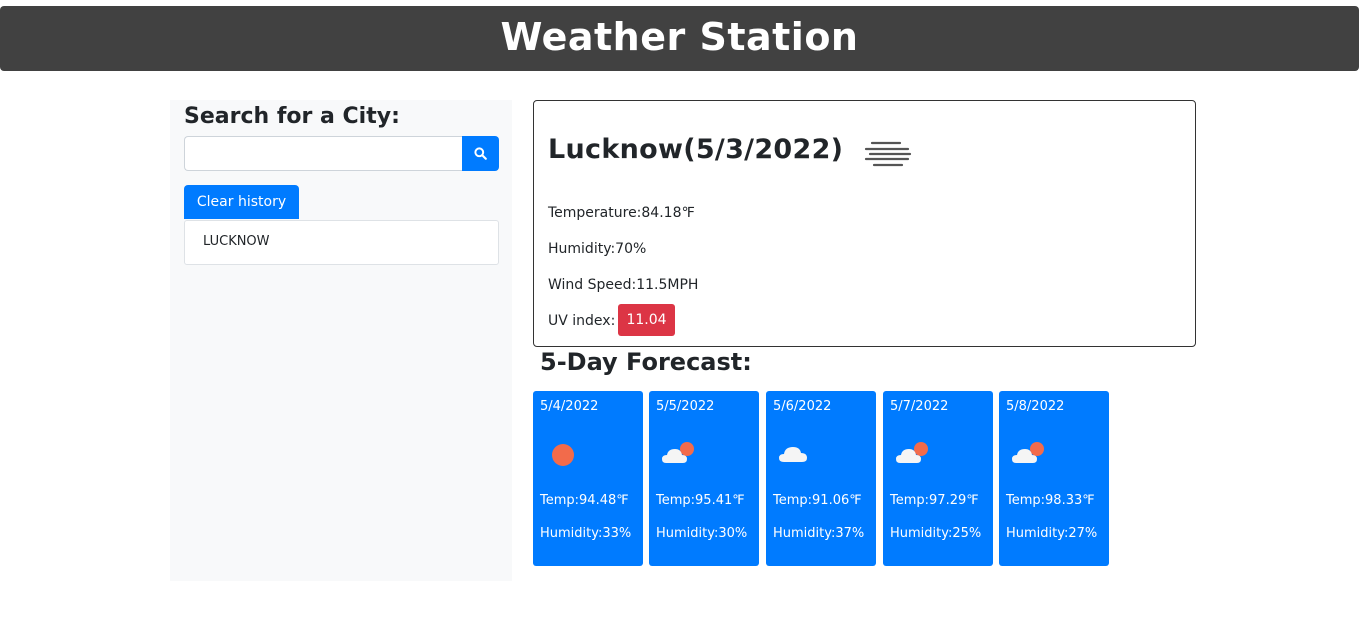  I want to click on page-title: Weather Station, so click(679, 36).